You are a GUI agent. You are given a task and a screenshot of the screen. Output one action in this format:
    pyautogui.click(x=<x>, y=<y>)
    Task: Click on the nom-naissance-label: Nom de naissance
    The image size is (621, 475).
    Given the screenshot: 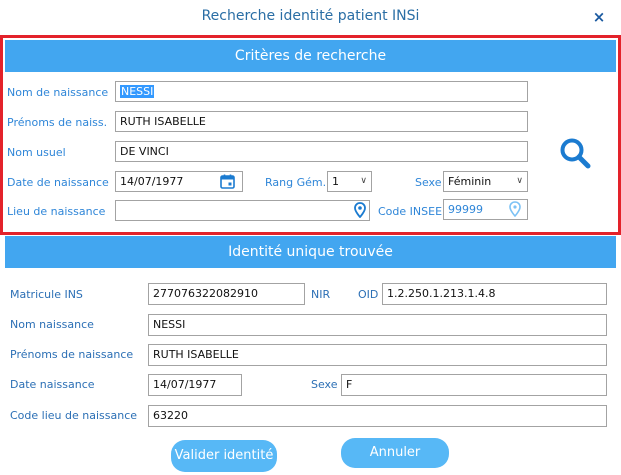 What is the action you would take?
    pyautogui.click(x=58, y=92)
    